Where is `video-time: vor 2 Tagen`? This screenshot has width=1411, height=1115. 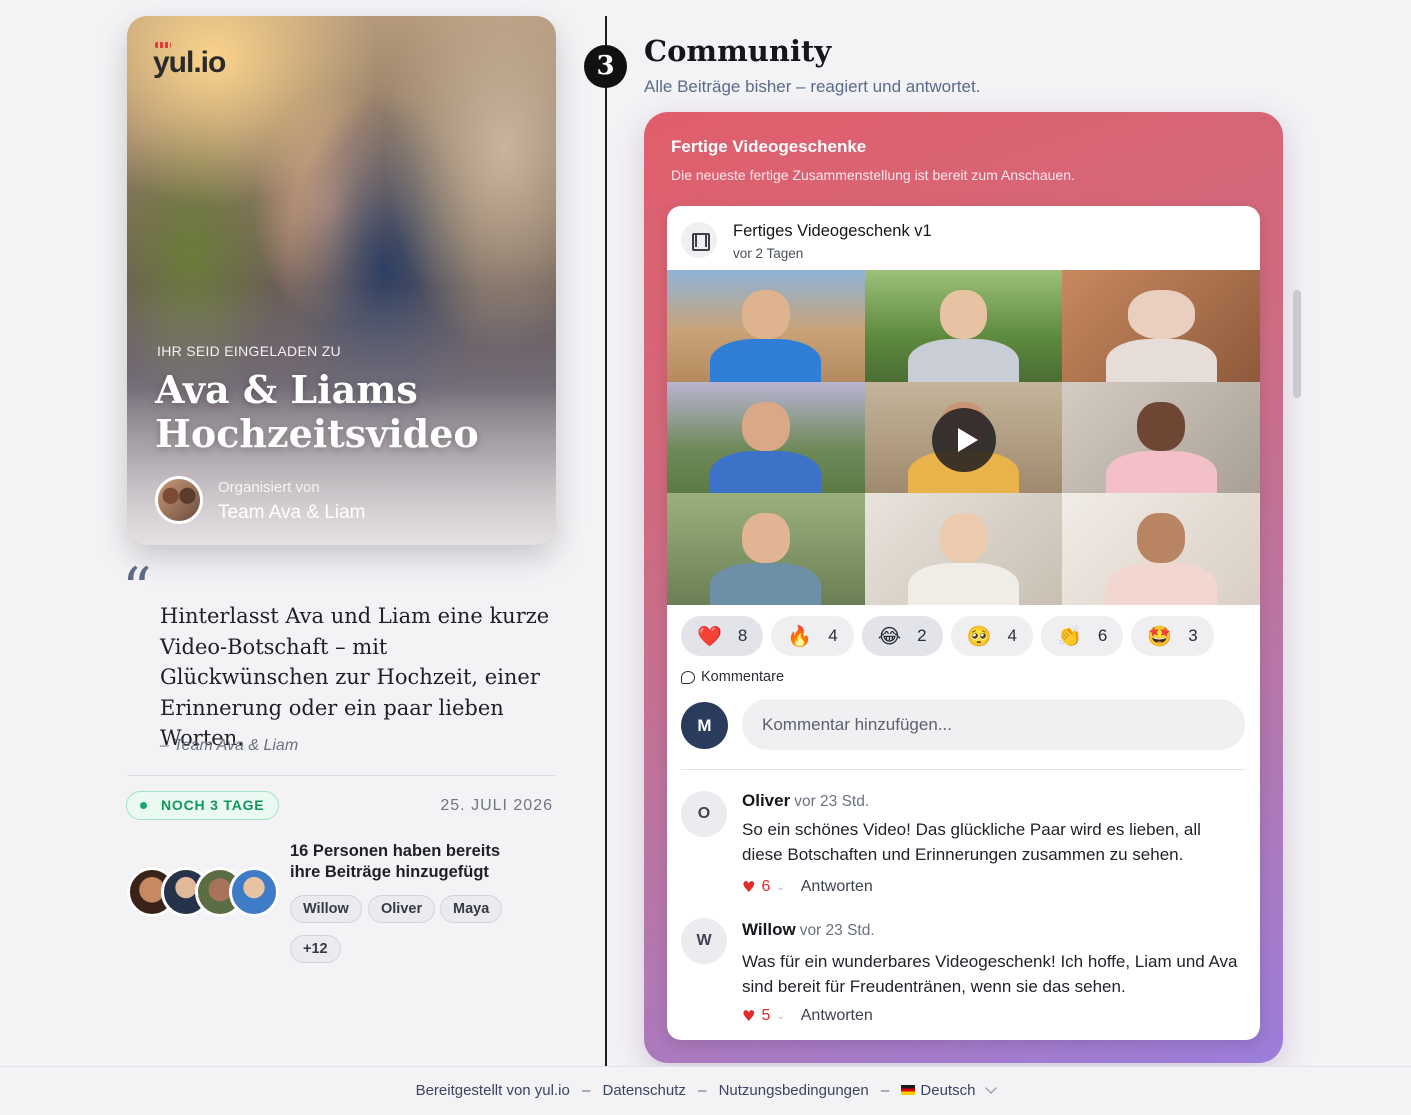
video-time: vor 2 Tagen is located at coordinates (768, 253).